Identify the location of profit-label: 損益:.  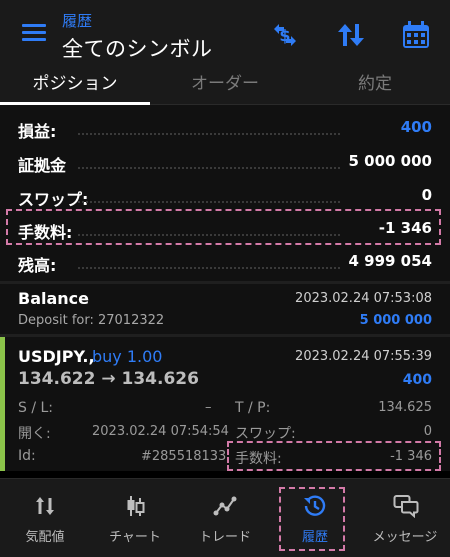
(37, 131).